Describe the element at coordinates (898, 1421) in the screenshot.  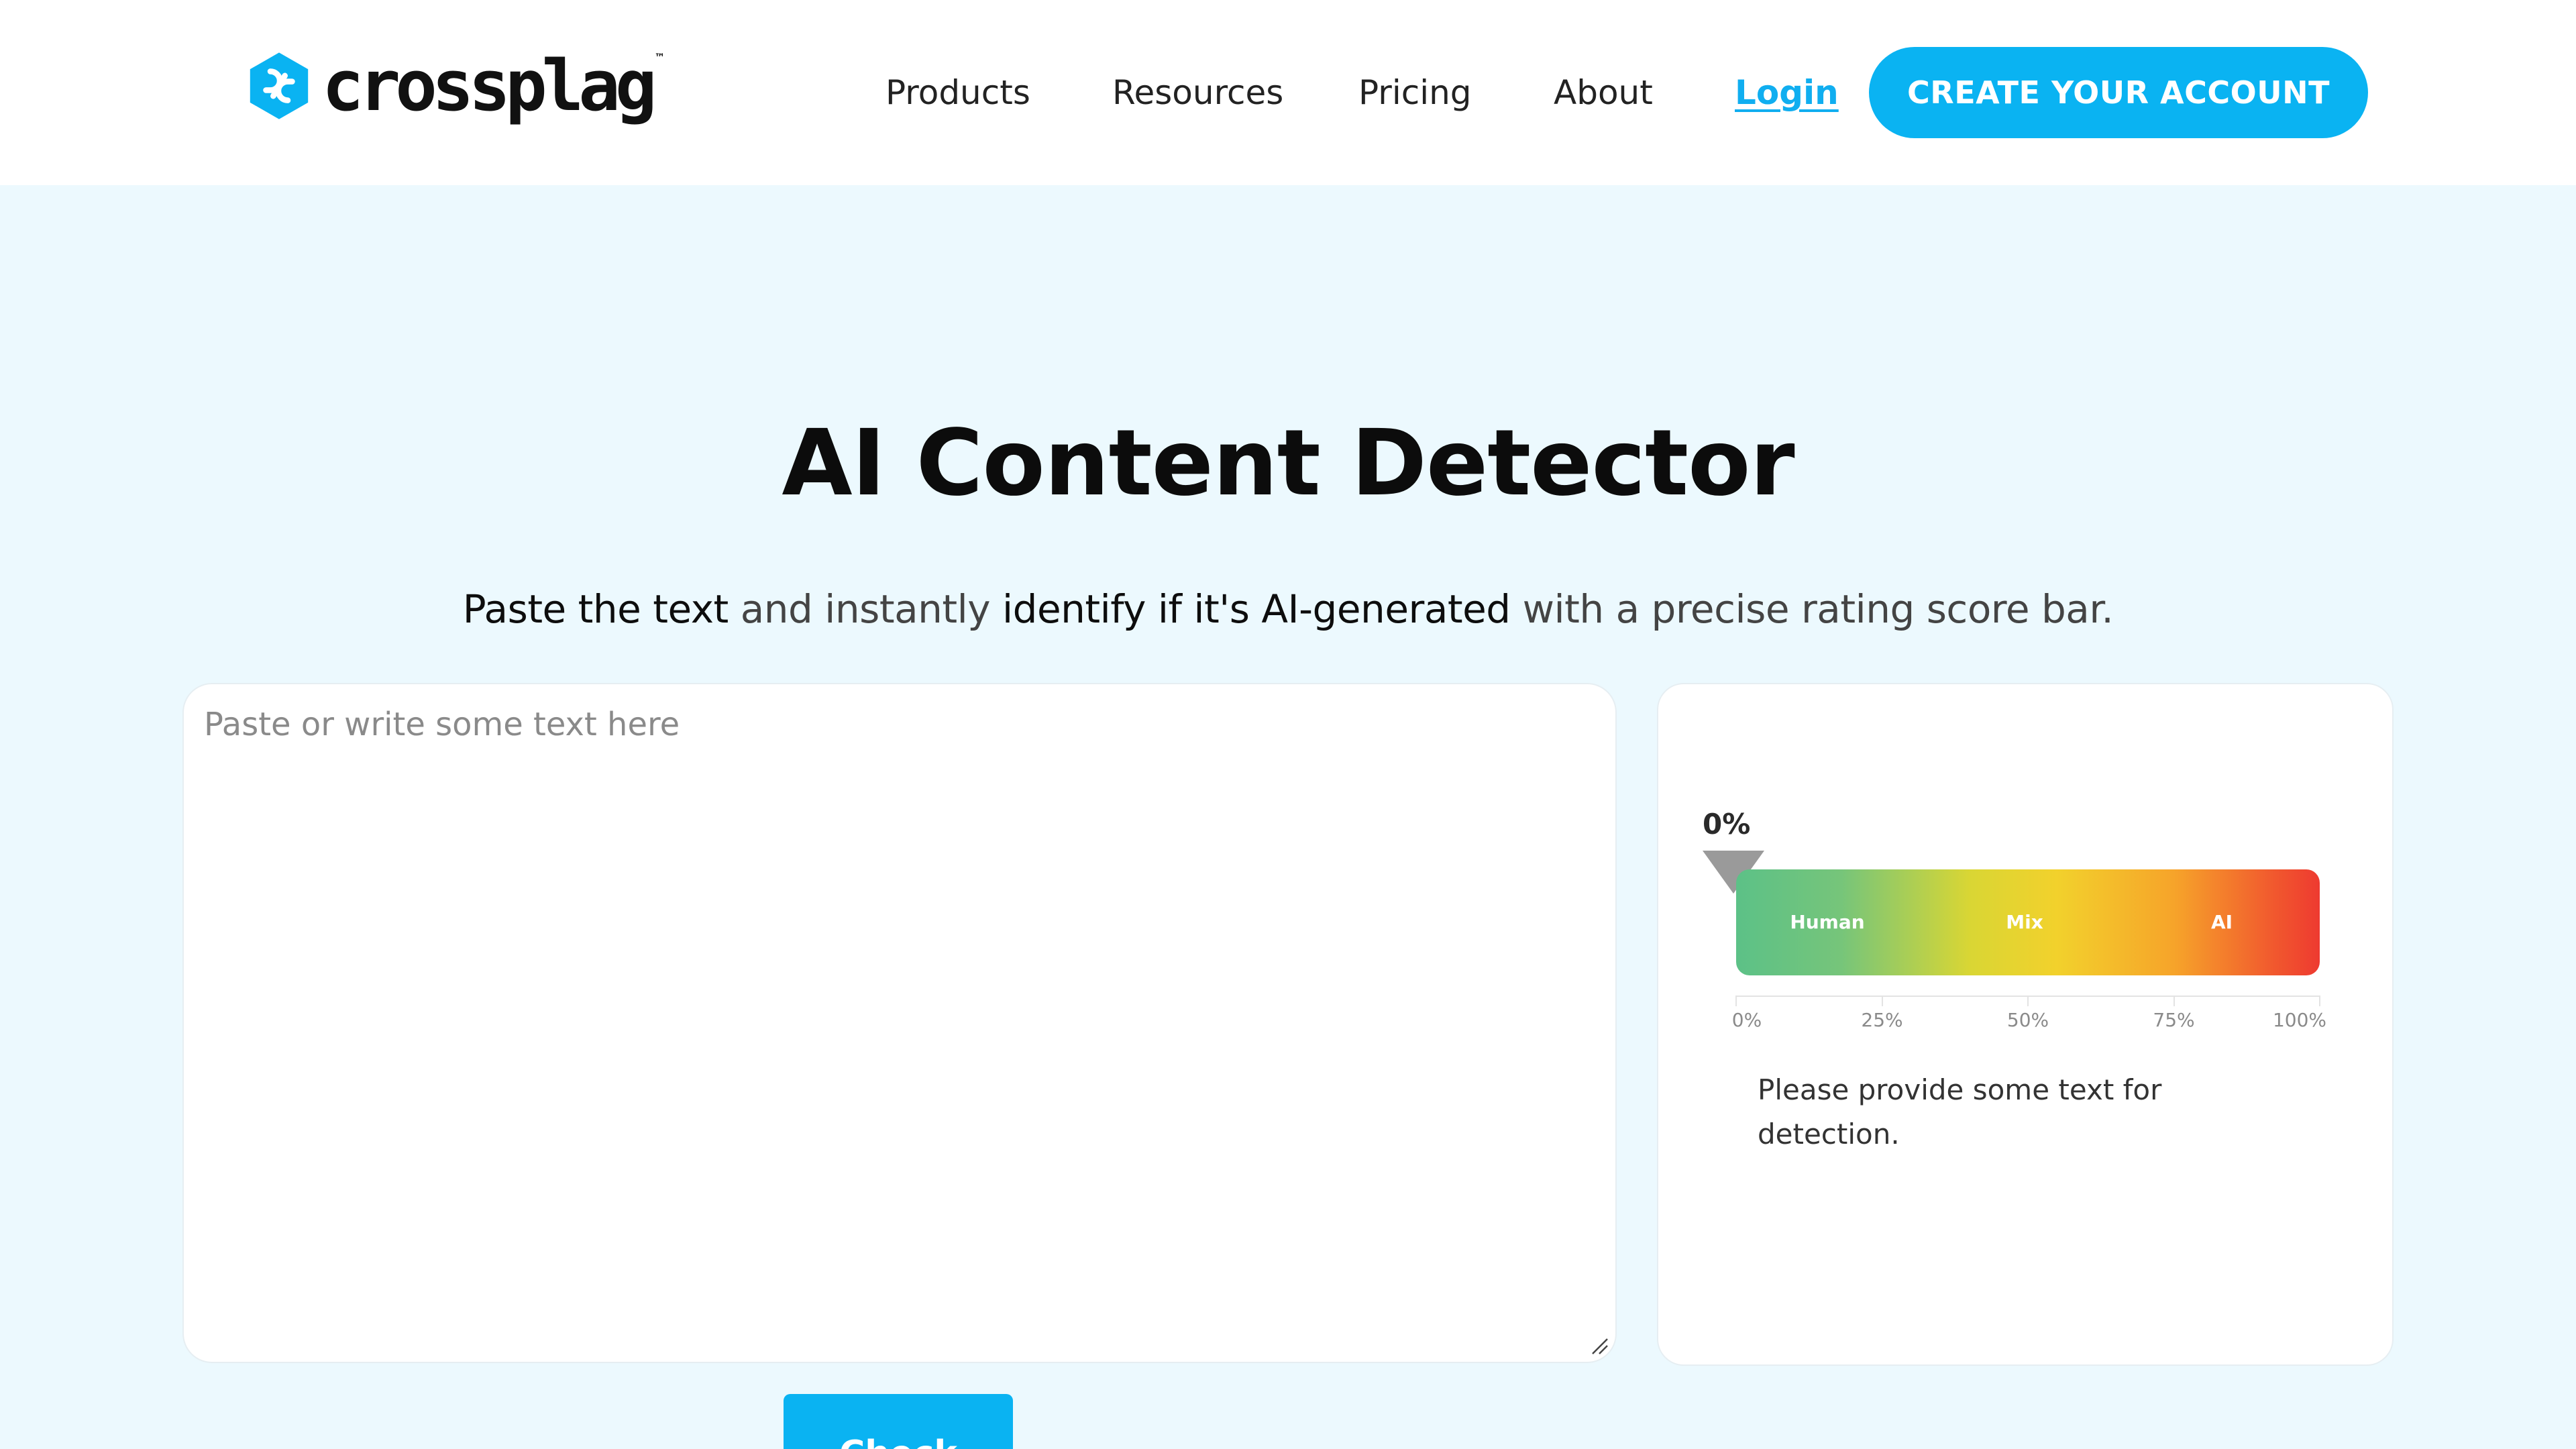
I see `check-button: Check` at that location.